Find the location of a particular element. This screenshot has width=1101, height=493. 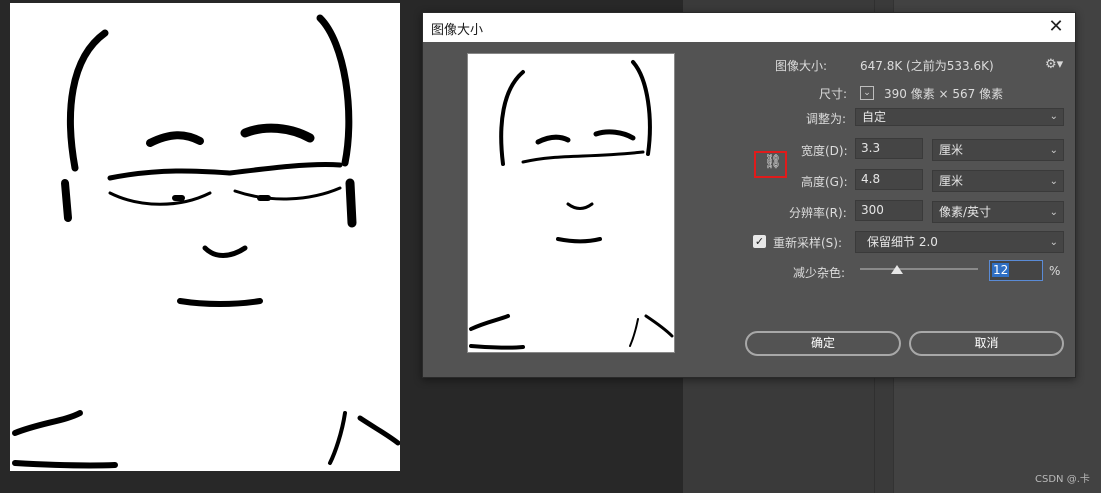

link-constrain-icon: ⛓ is located at coordinates (773, 162).